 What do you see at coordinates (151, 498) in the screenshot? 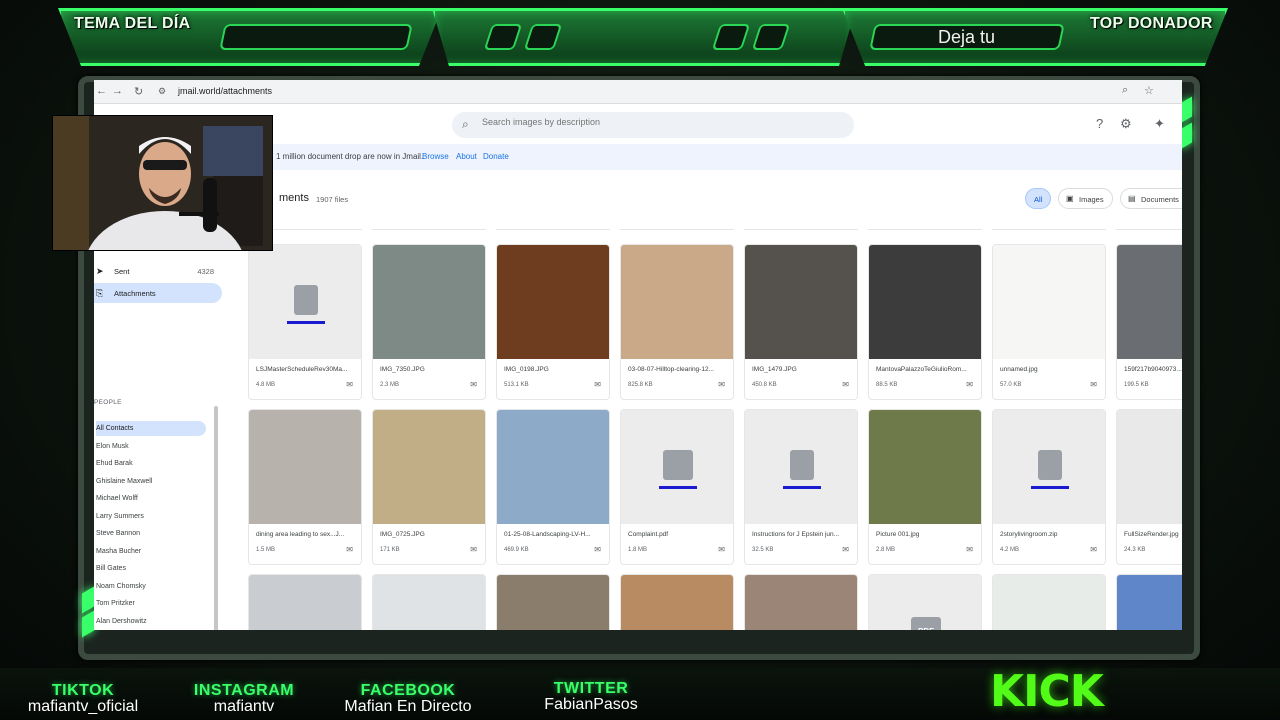
I see `contact-item: Michael Wolff` at bounding box center [151, 498].